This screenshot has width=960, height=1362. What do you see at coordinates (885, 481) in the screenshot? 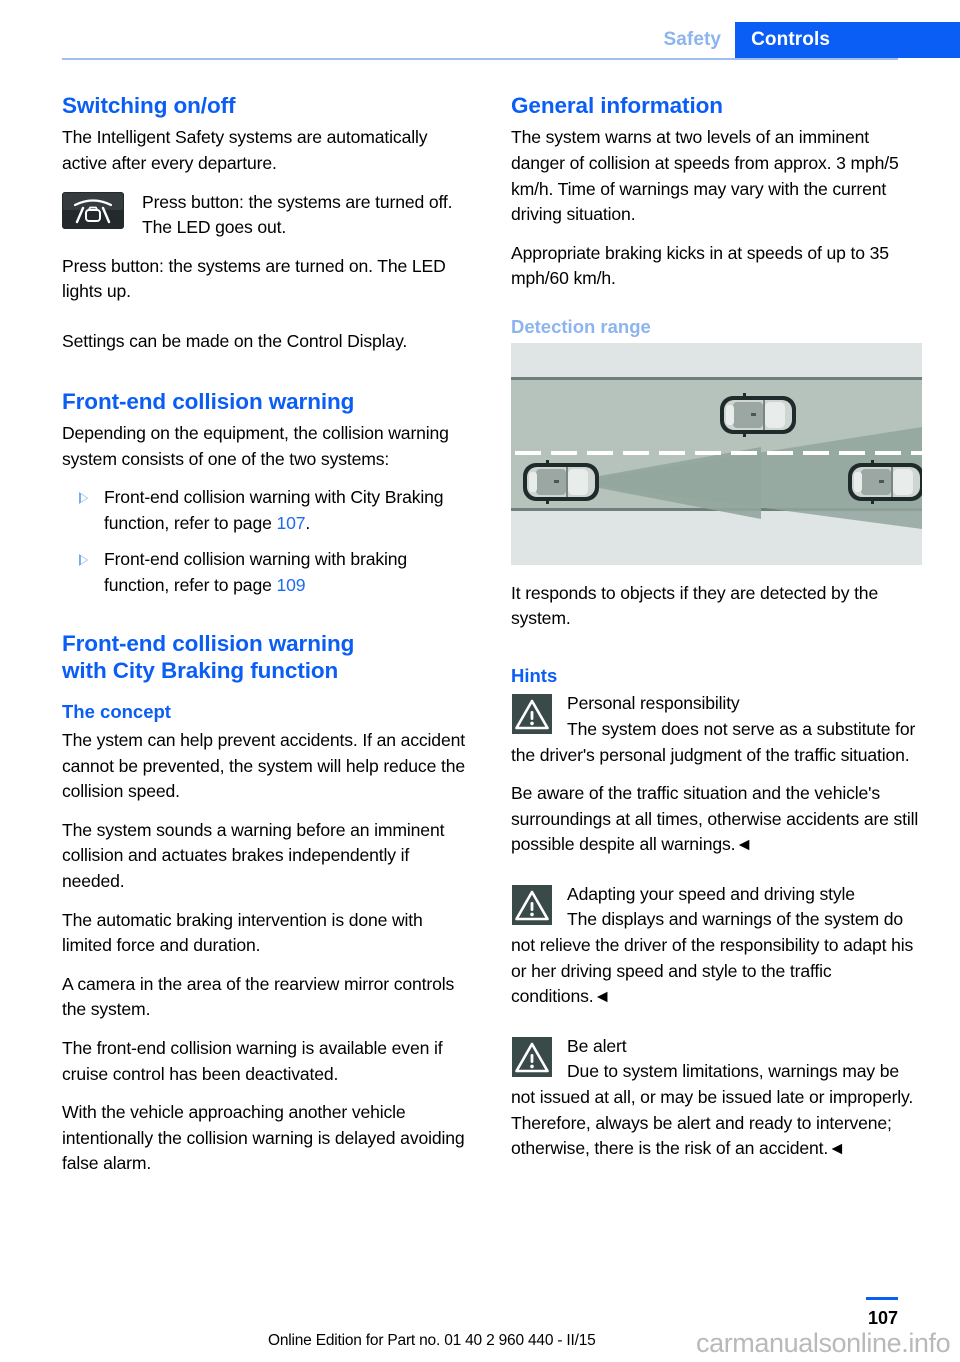
I see `car-target-right` at bounding box center [885, 481].